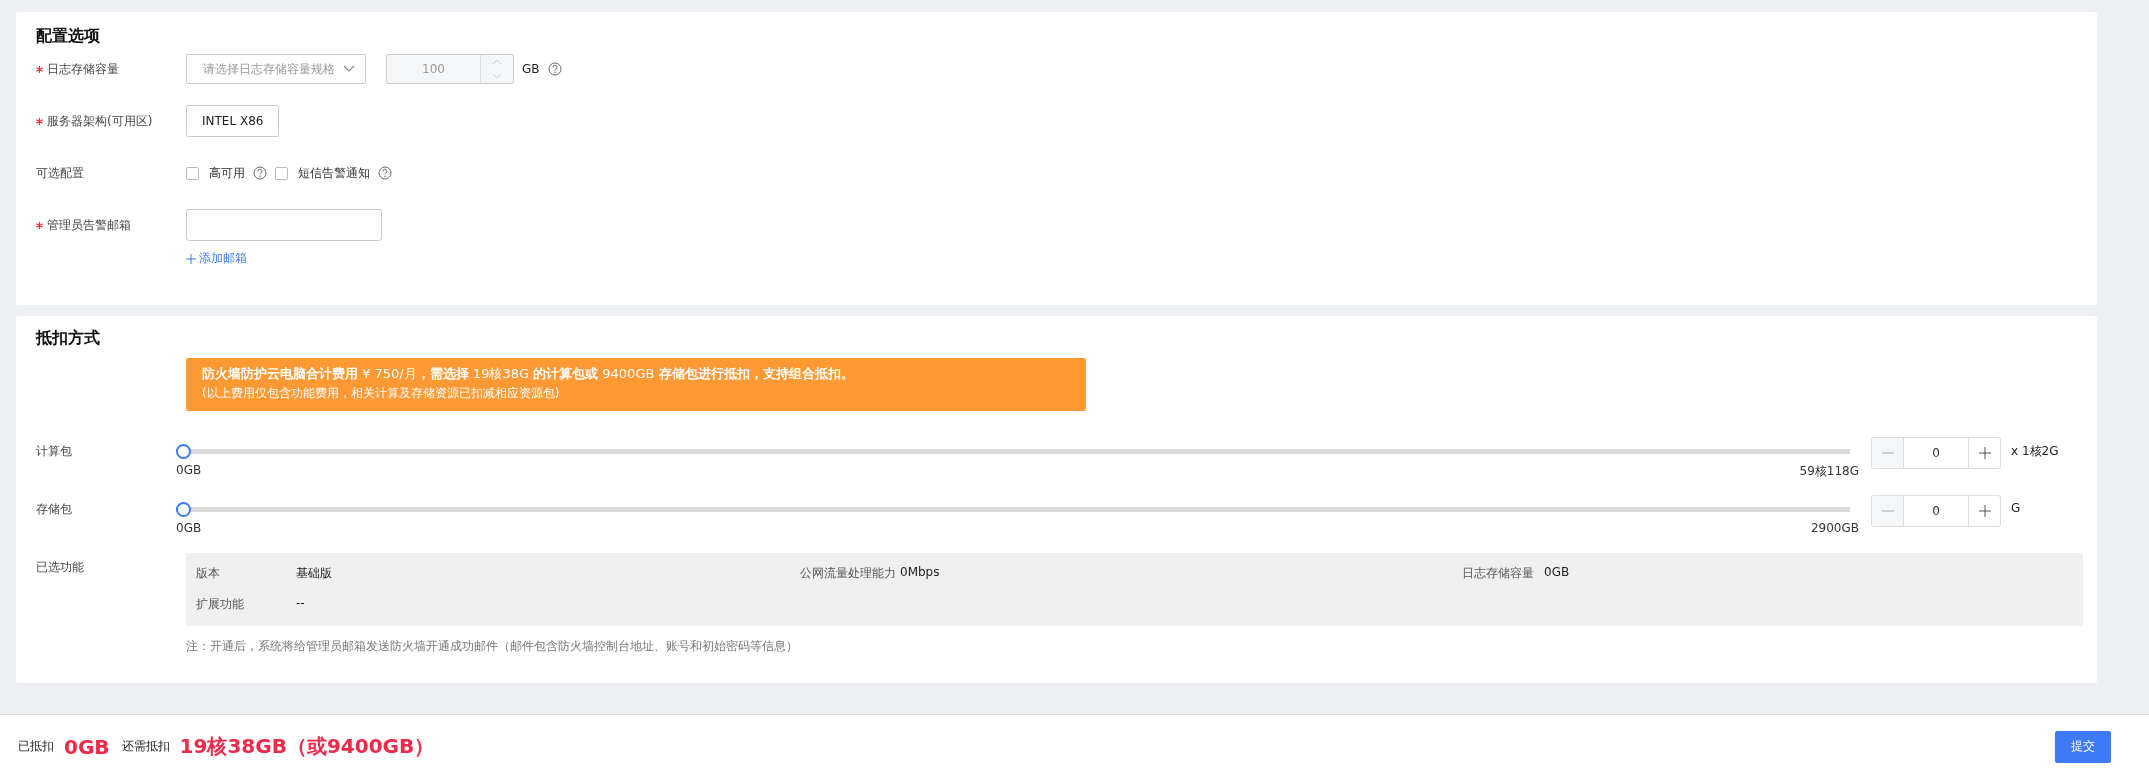 This screenshot has width=2149, height=778. Describe the element at coordinates (1829, 471) in the screenshot. I see `slider-max-label: 59核118G` at that location.